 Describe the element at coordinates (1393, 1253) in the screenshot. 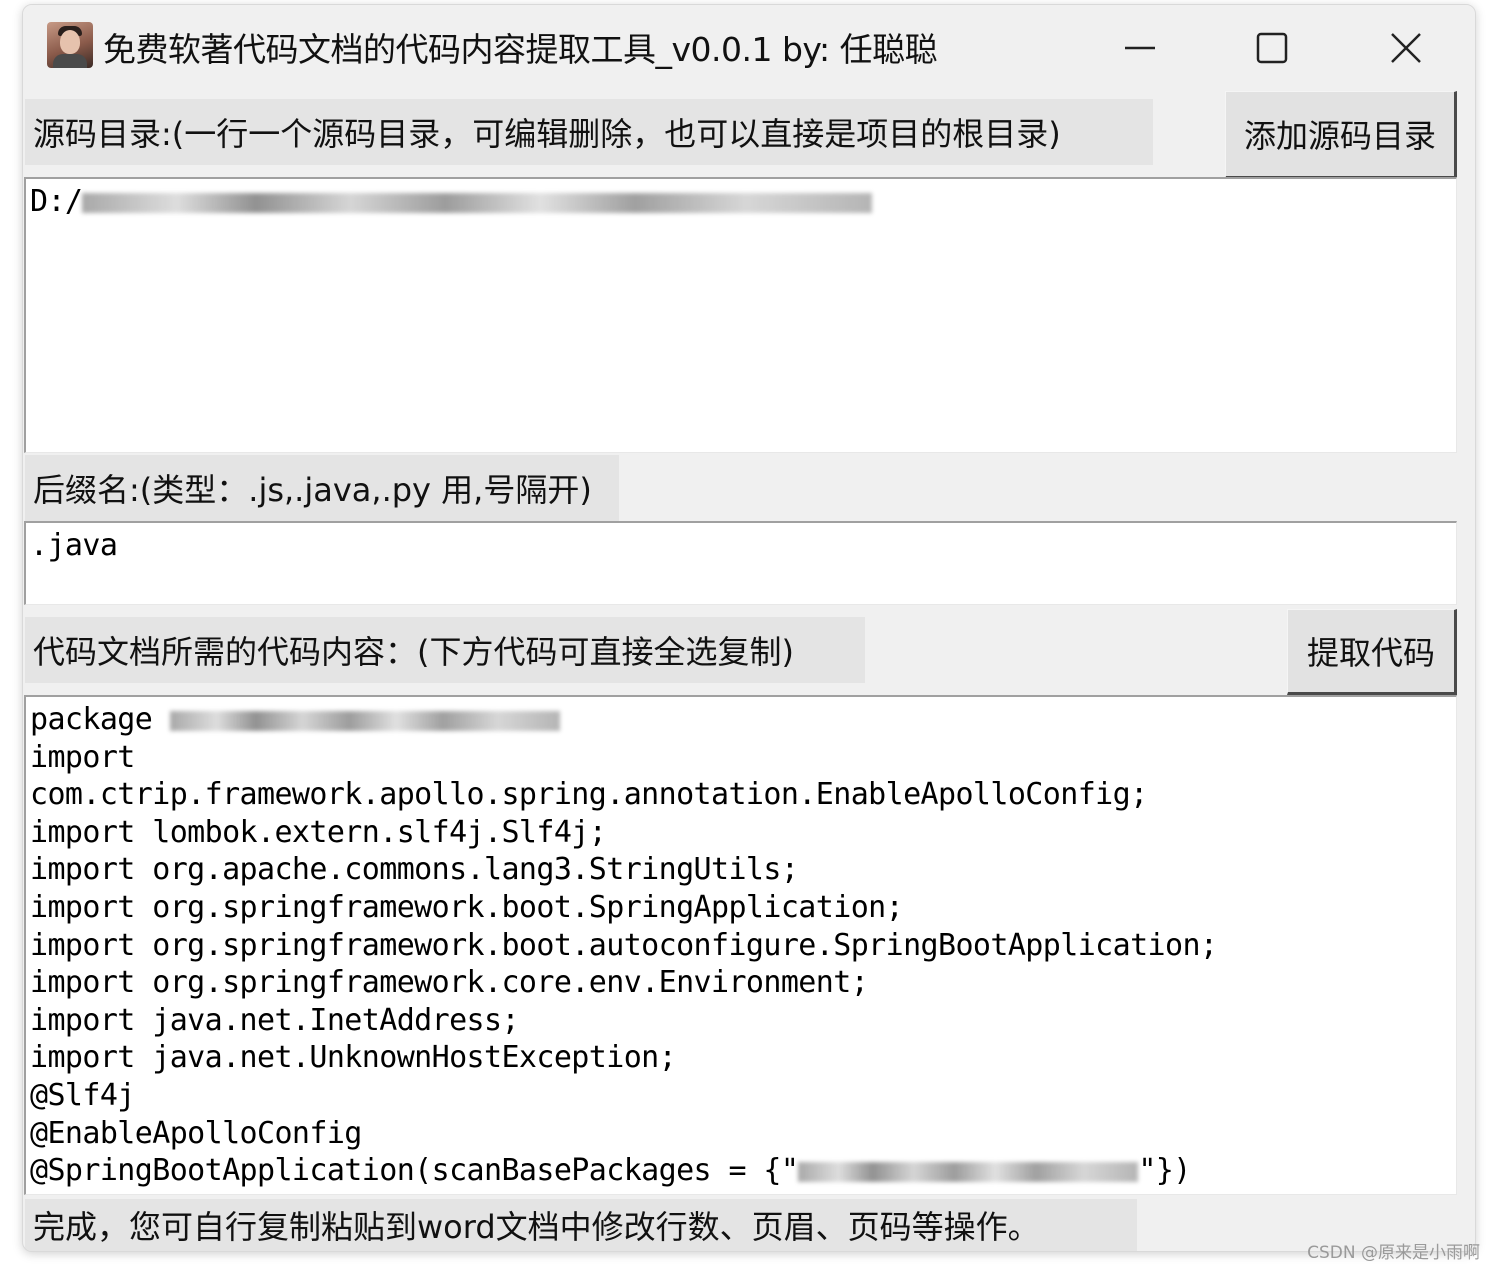

I see `watermark-text: CSDN @原来是小雨啊` at that location.